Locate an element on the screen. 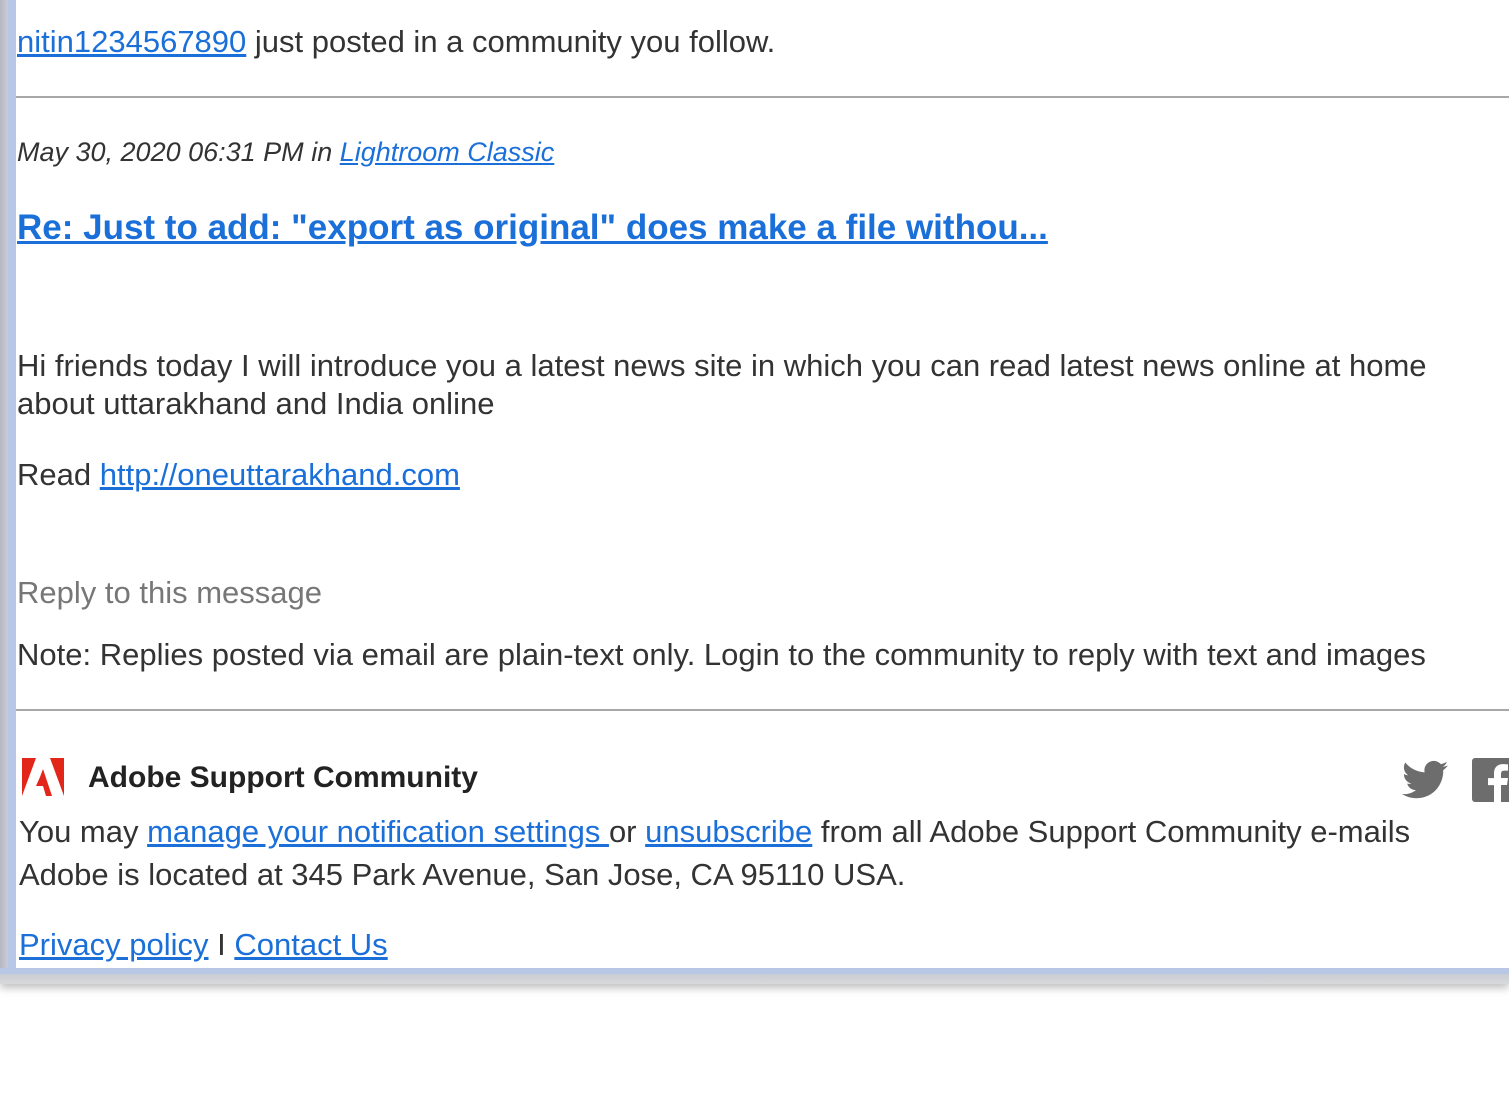  intro-text: just posted in a community you follow. is located at coordinates (511, 41).